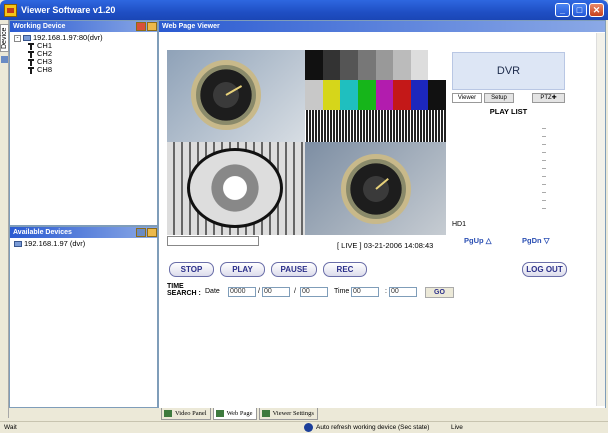 Image resolution: width=608 pixels, height=433 pixels. I want to click on camera-1-view, so click(236, 96).